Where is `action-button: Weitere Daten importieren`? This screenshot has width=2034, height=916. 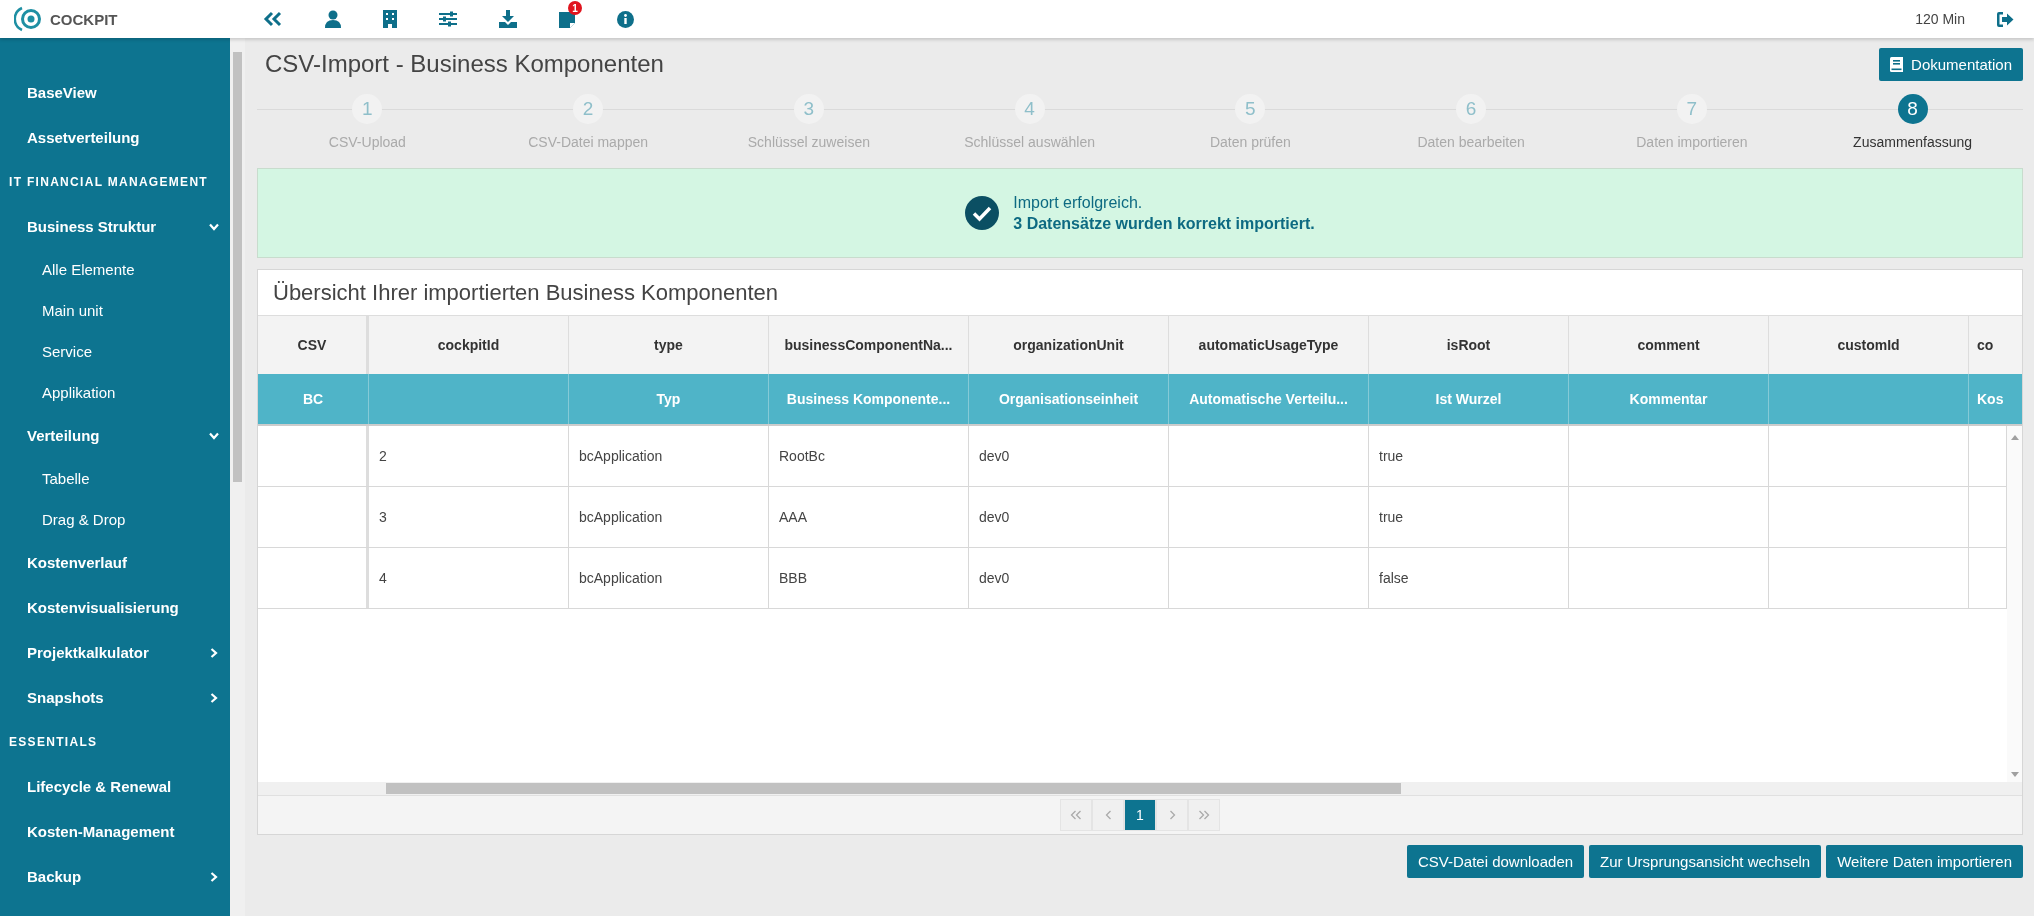
action-button: Weitere Daten importieren is located at coordinates (1924, 861).